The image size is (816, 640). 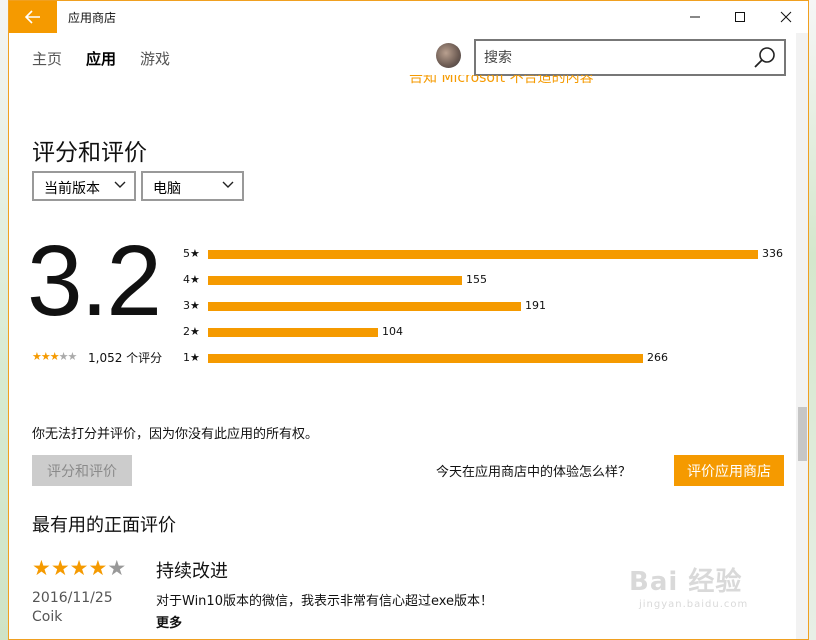 What do you see at coordinates (82, 470) in the screenshot?
I see `rate-and-review-button: 评分和评价` at bounding box center [82, 470].